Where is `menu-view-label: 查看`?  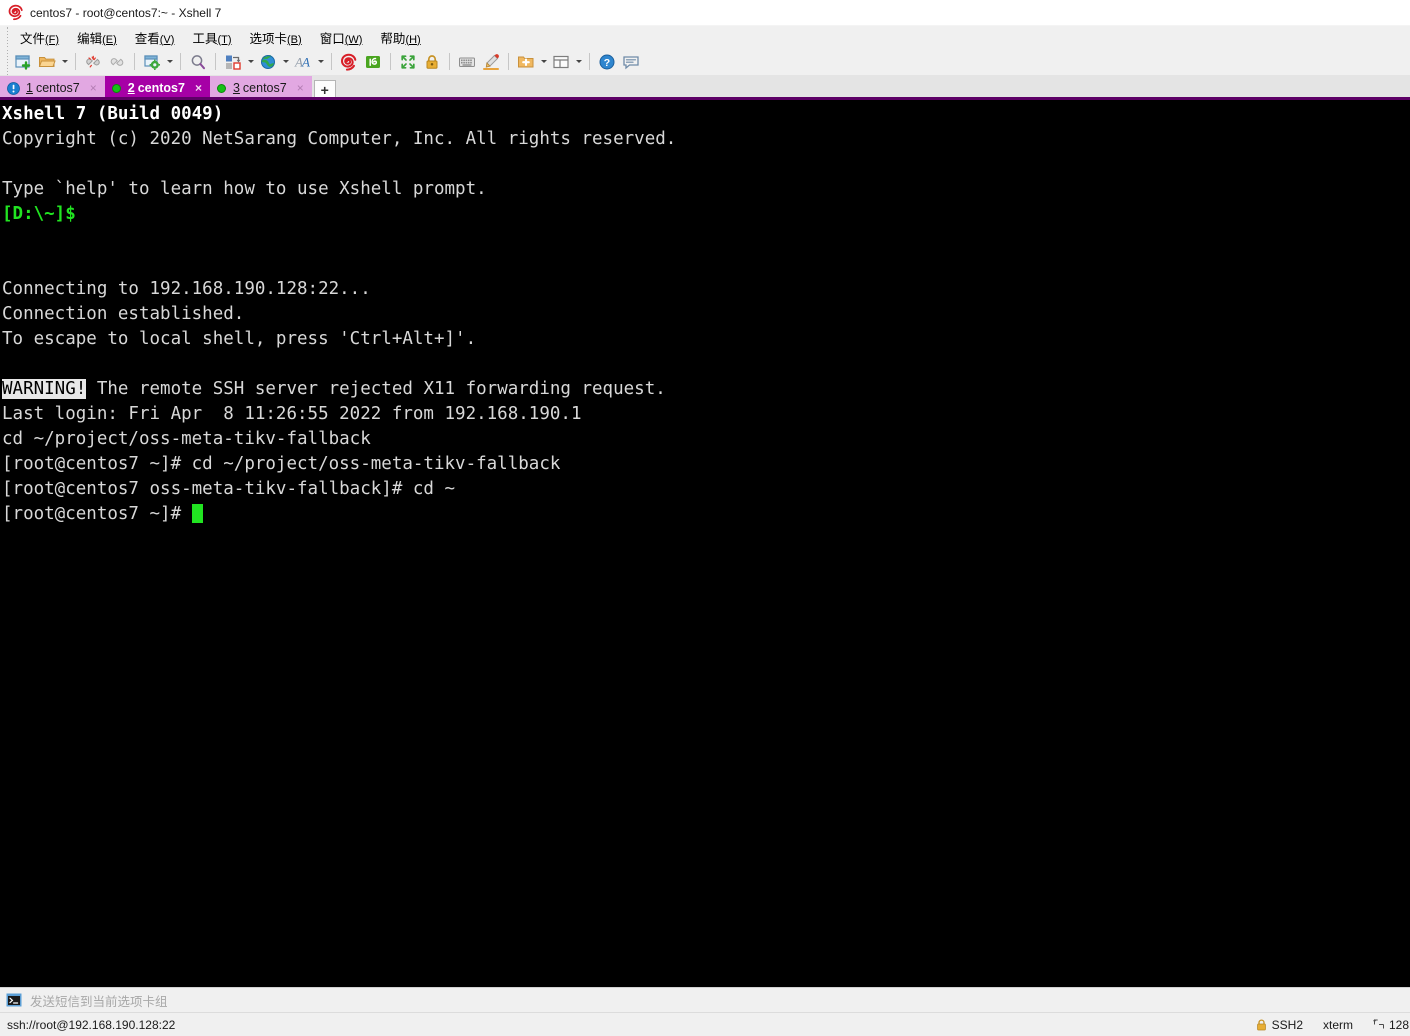
menu-view-label: 查看 is located at coordinates (147, 38).